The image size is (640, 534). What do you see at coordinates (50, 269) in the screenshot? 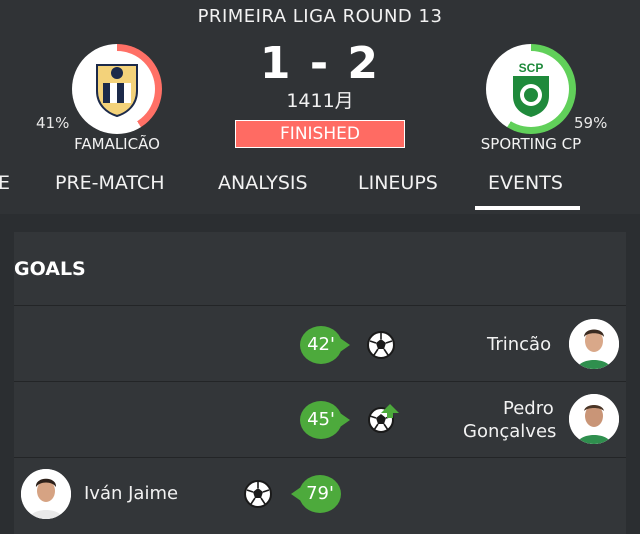
I see `goals-section-title: GOALS` at bounding box center [50, 269].